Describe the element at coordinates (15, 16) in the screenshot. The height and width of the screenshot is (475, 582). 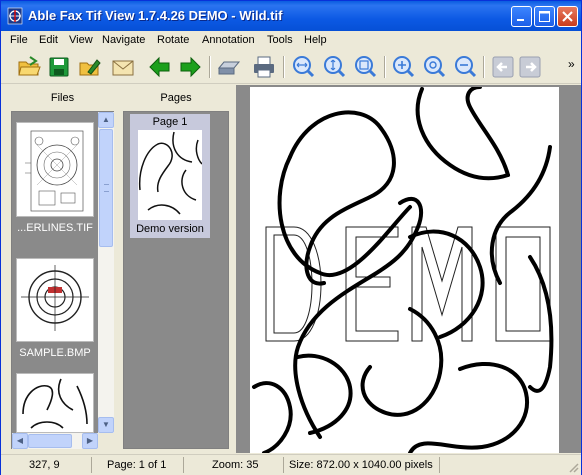
I see `app-logo-icon` at that location.